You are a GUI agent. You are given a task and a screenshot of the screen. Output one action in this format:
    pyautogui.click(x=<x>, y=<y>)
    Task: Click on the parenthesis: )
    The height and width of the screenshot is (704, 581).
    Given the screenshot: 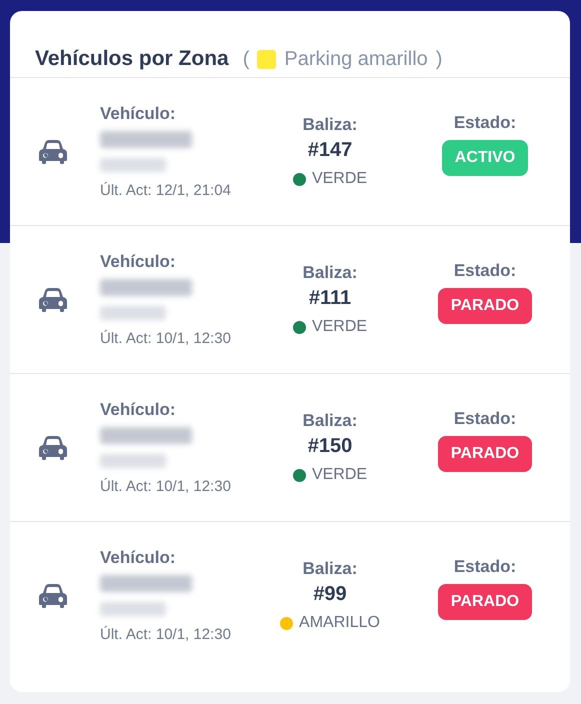 What is the action you would take?
    pyautogui.click(x=439, y=59)
    